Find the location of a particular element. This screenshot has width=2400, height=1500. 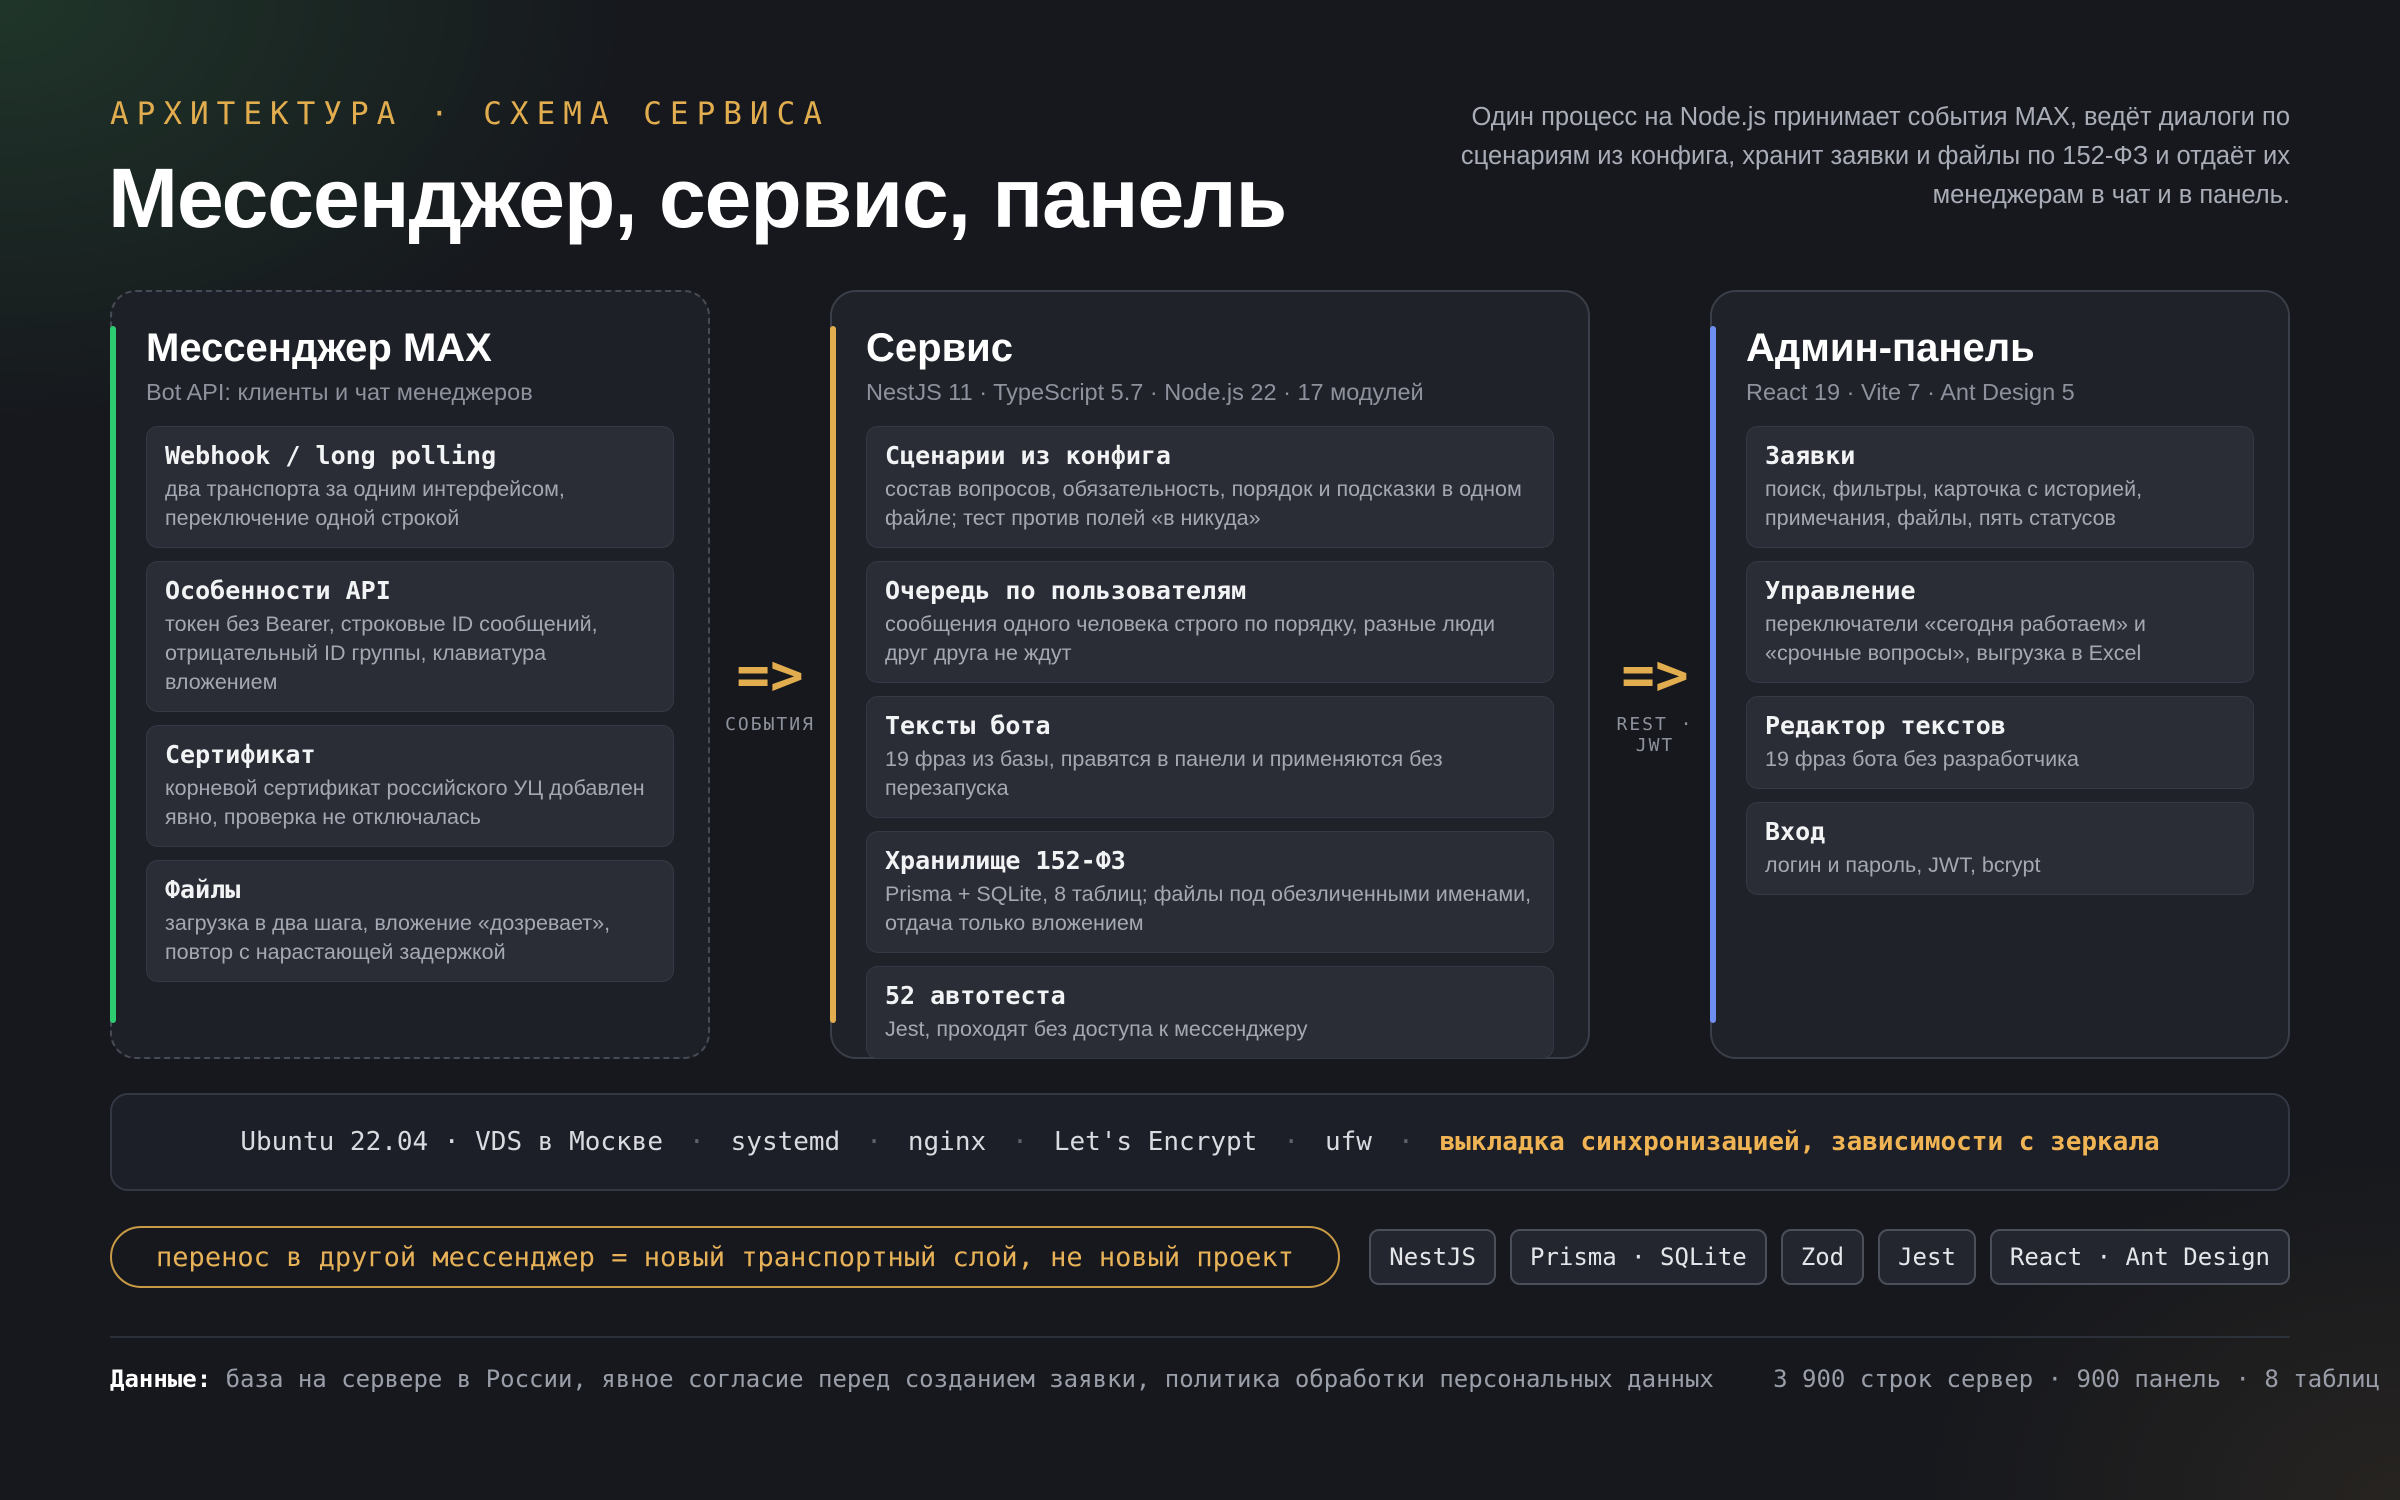

card-title: Тексты бота is located at coordinates (968, 725).